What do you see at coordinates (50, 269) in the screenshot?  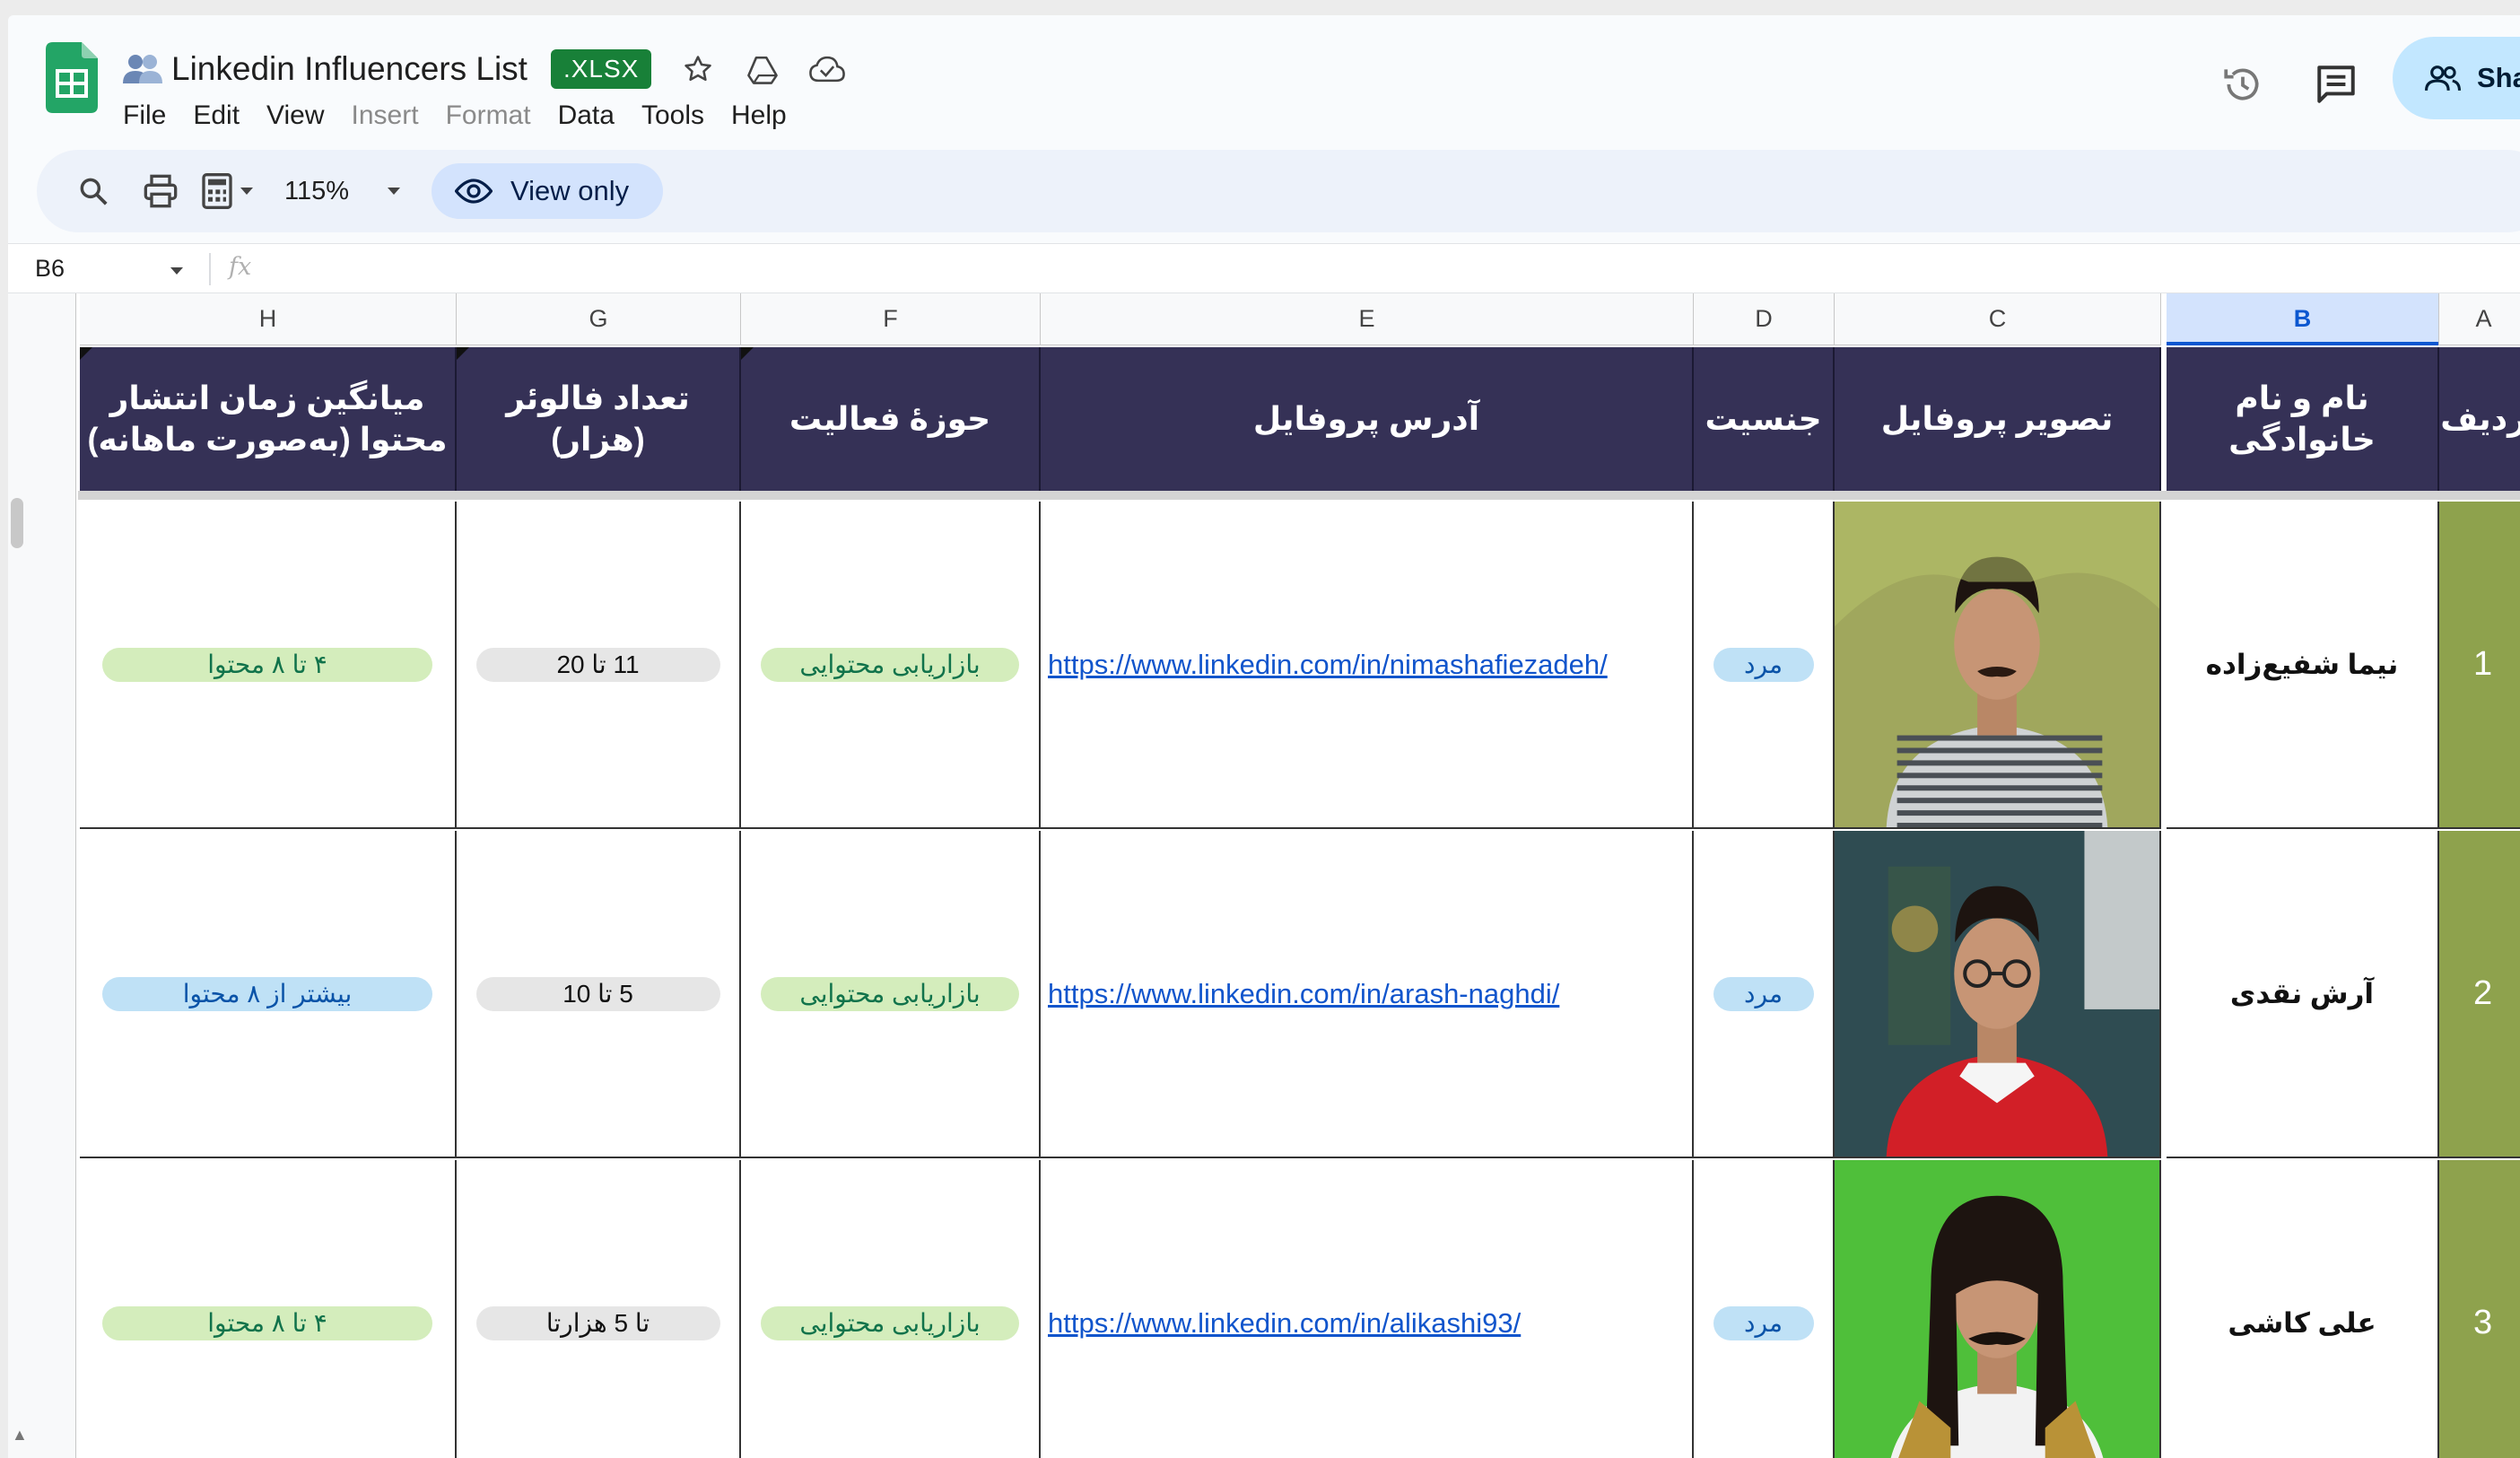 I see `name-box: B6` at bounding box center [50, 269].